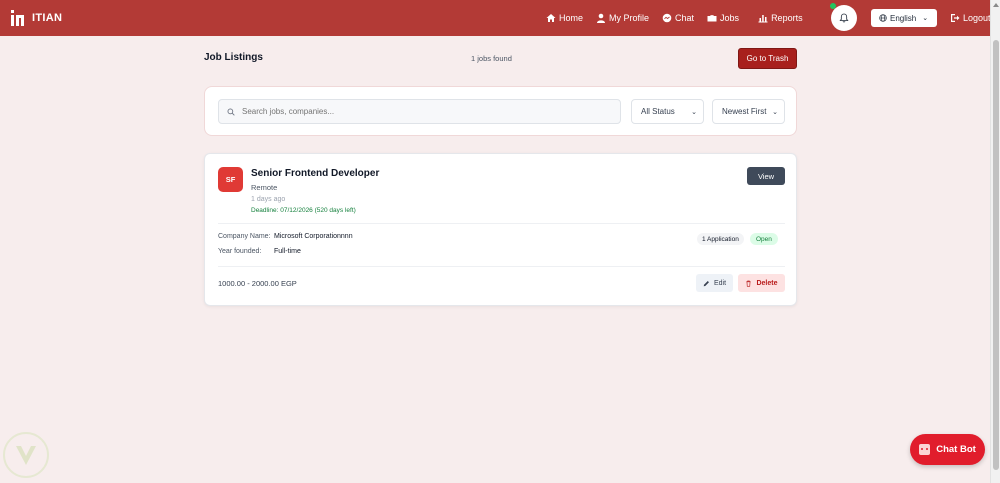 This screenshot has height=483, width=1000. What do you see at coordinates (667, 18) in the screenshot?
I see `chat-icon` at bounding box center [667, 18].